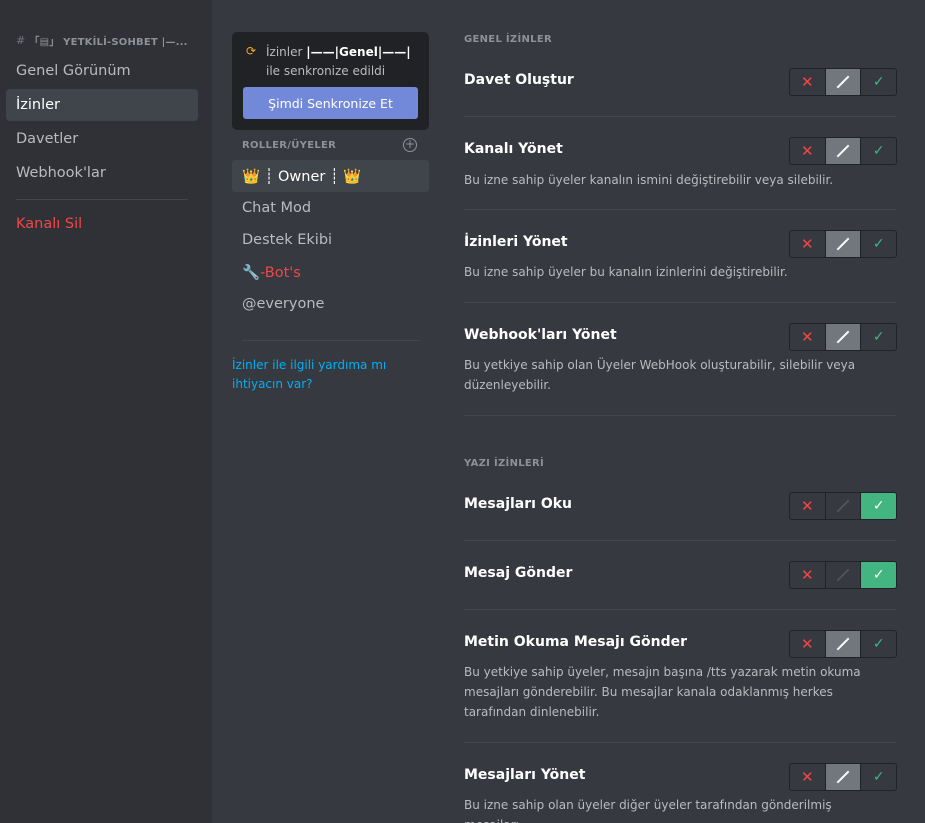 The image size is (925, 823). Describe the element at coordinates (358, 52) in the screenshot. I see `sync-category: |——|Genel|——|` at that location.